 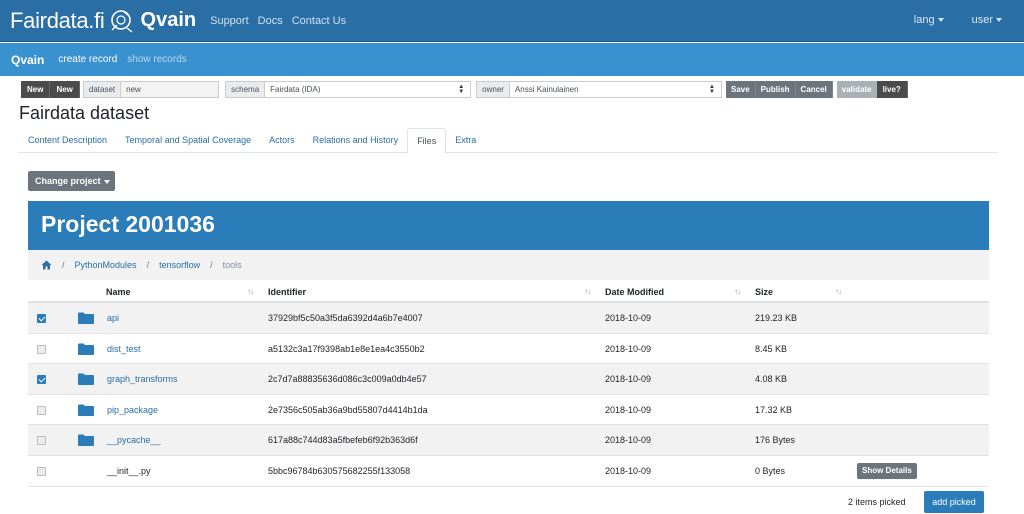 I want to click on dataset-field: new, so click(x=170, y=89).